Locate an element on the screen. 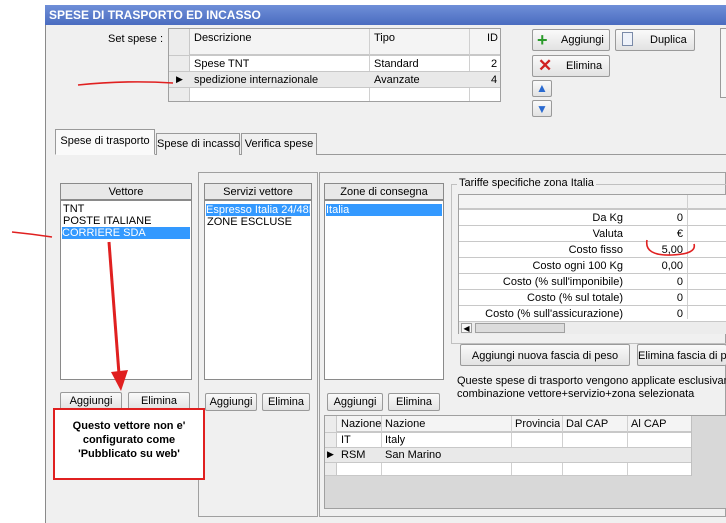 This screenshot has width=726, height=523. list-item-selected: Italia is located at coordinates (384, 210).